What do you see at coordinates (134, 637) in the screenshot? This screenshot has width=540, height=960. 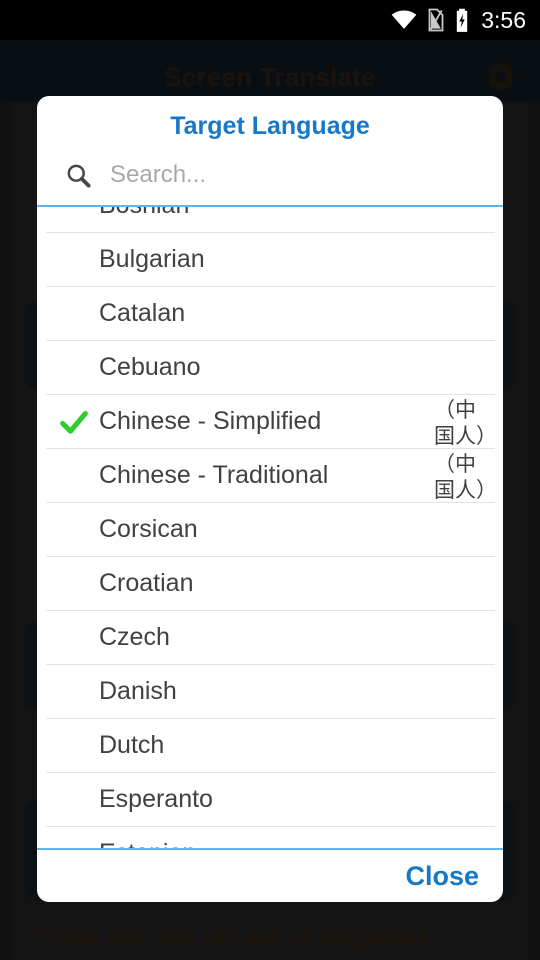 I see `language-name: Czech` at bounding box center [134, 637].